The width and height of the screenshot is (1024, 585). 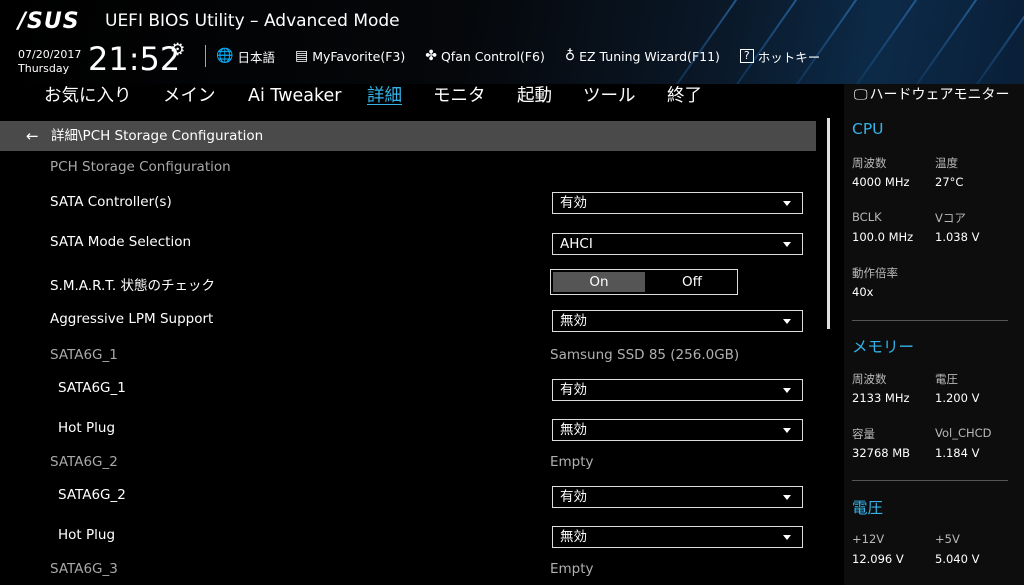 What do you see at coordinates (44, 68) in the screenshot?
I see `day-text: Thursday` at bounding box center [44, 68].